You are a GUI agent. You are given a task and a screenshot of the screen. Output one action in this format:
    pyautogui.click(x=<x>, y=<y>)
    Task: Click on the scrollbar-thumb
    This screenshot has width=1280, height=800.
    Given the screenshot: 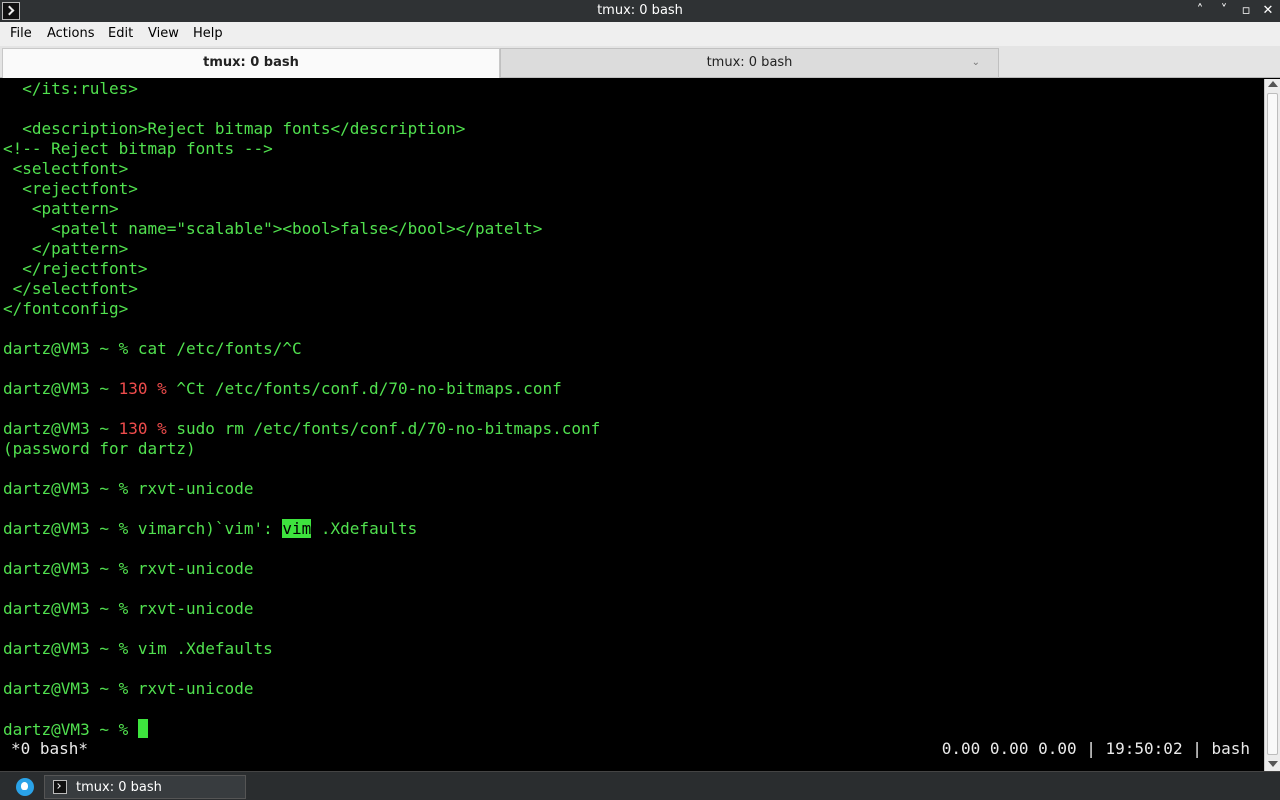 What is the action you would take?
    pyautogui.click(x=1272, y=424)
    